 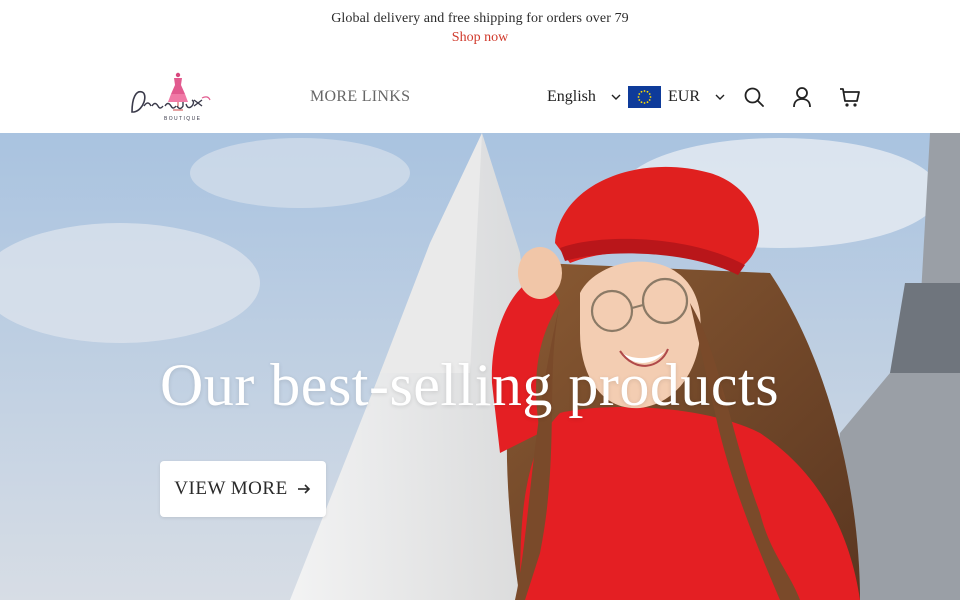 What do you see at coordinates (850, 97) in the screenshot?
I see `cart-icon` at bounding box center [850, 97].